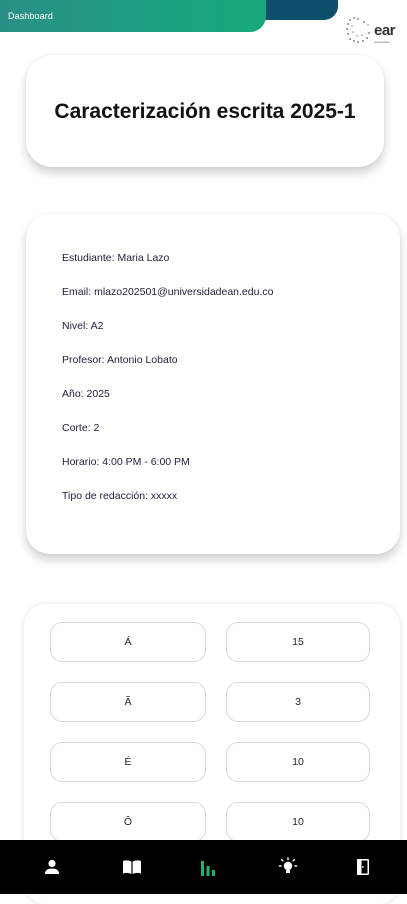  Describe the element at coordinates (210, 762) in the screenshot. I see `stat-row: É 10` at that location.